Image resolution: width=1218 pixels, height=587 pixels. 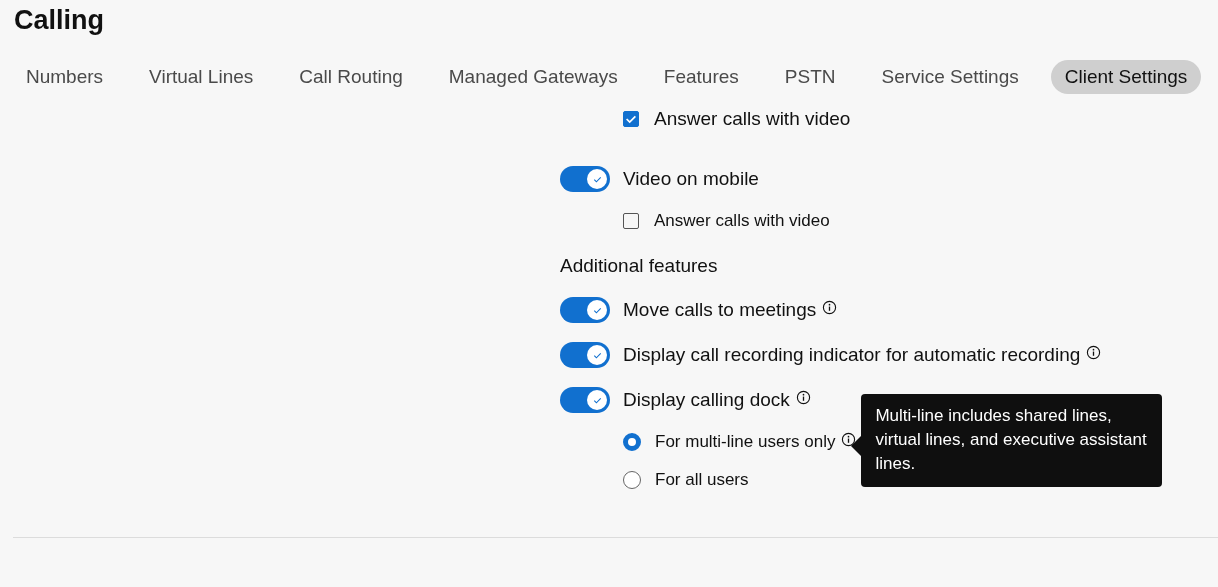 What do you see at coordinates (720, 310) in the screenshot?
I see `toggle-label: Move calls to meetings` at bounding box center [720, 310].